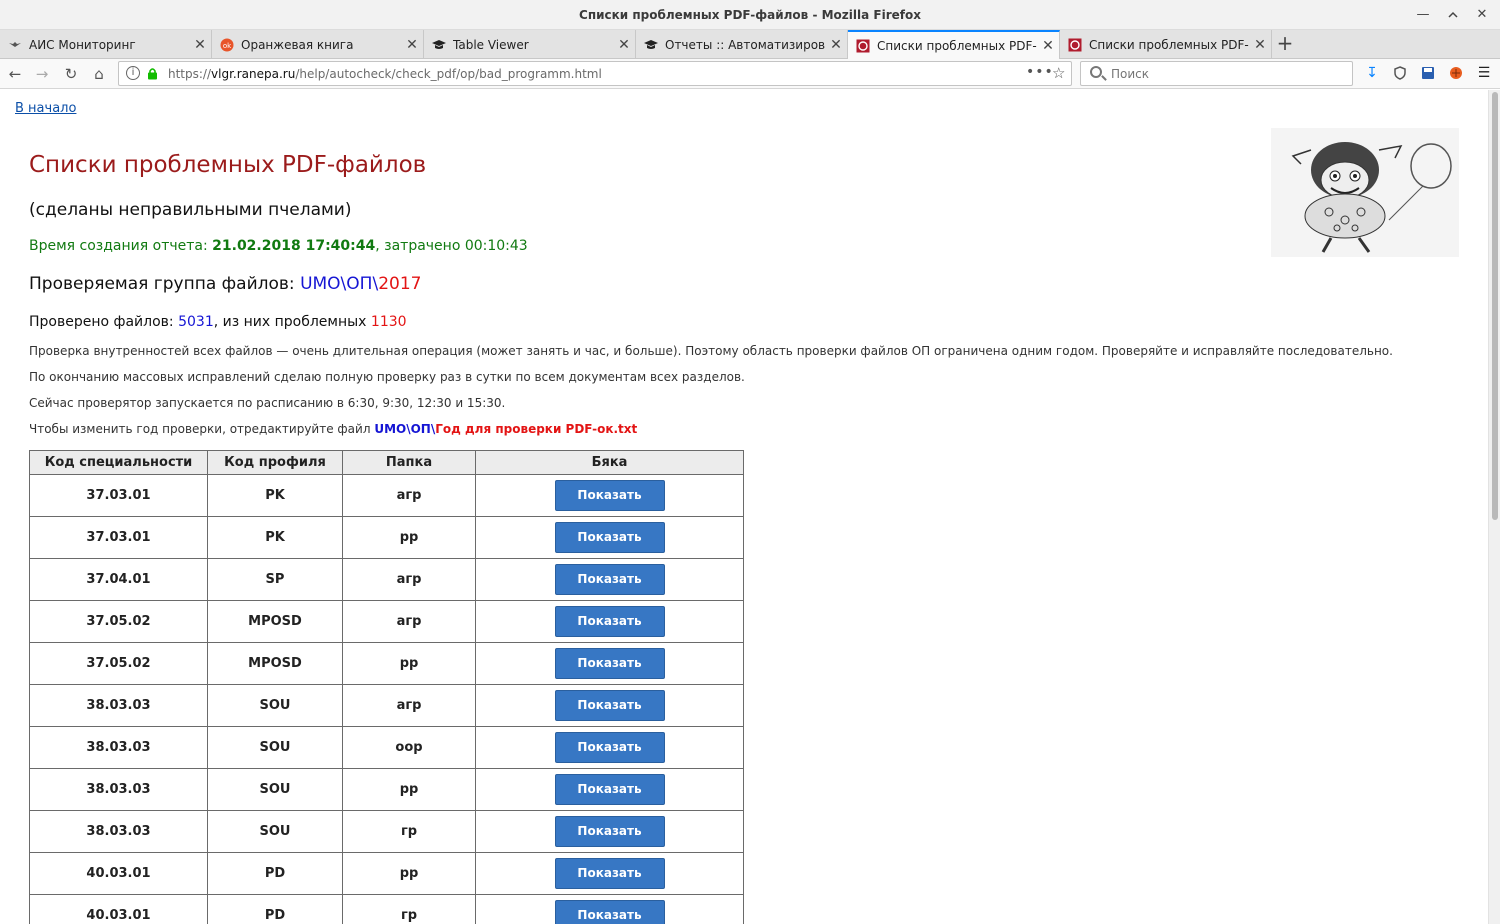 The image size is (1500, 924). I want to click on tab-orange-book: ok Оранжевая книга ✕, so click(318, 44).